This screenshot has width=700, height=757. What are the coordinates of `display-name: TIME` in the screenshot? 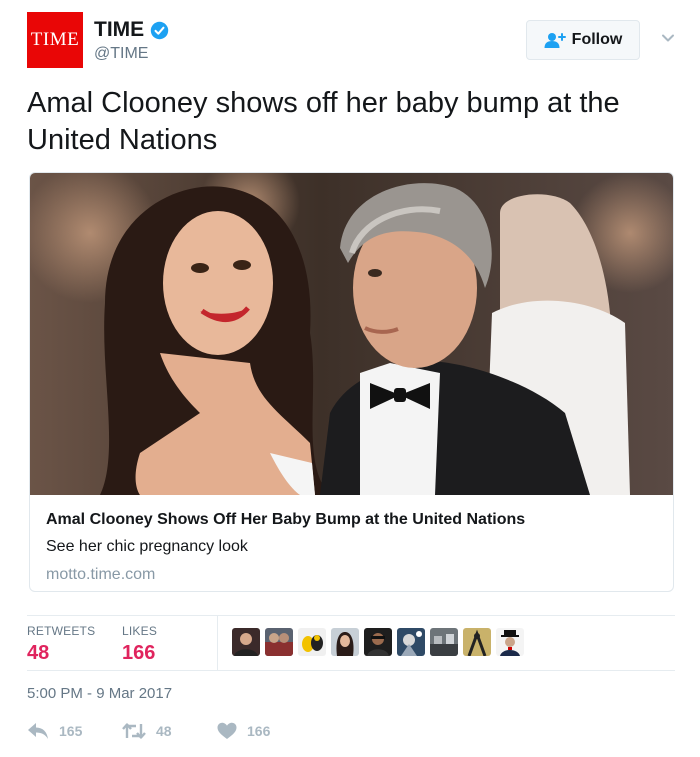 It's located at (119, 30).